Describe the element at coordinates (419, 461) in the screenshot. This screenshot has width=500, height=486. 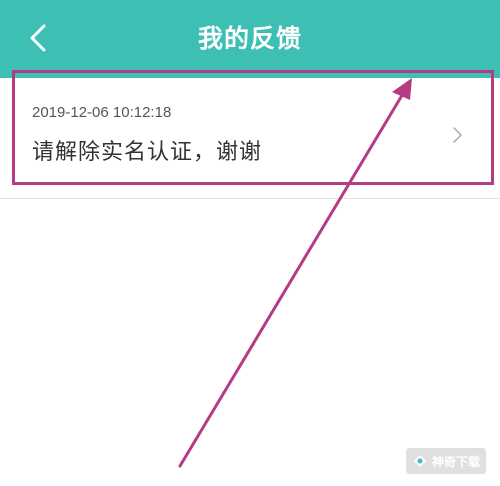
I see `logo-icon` at that location.